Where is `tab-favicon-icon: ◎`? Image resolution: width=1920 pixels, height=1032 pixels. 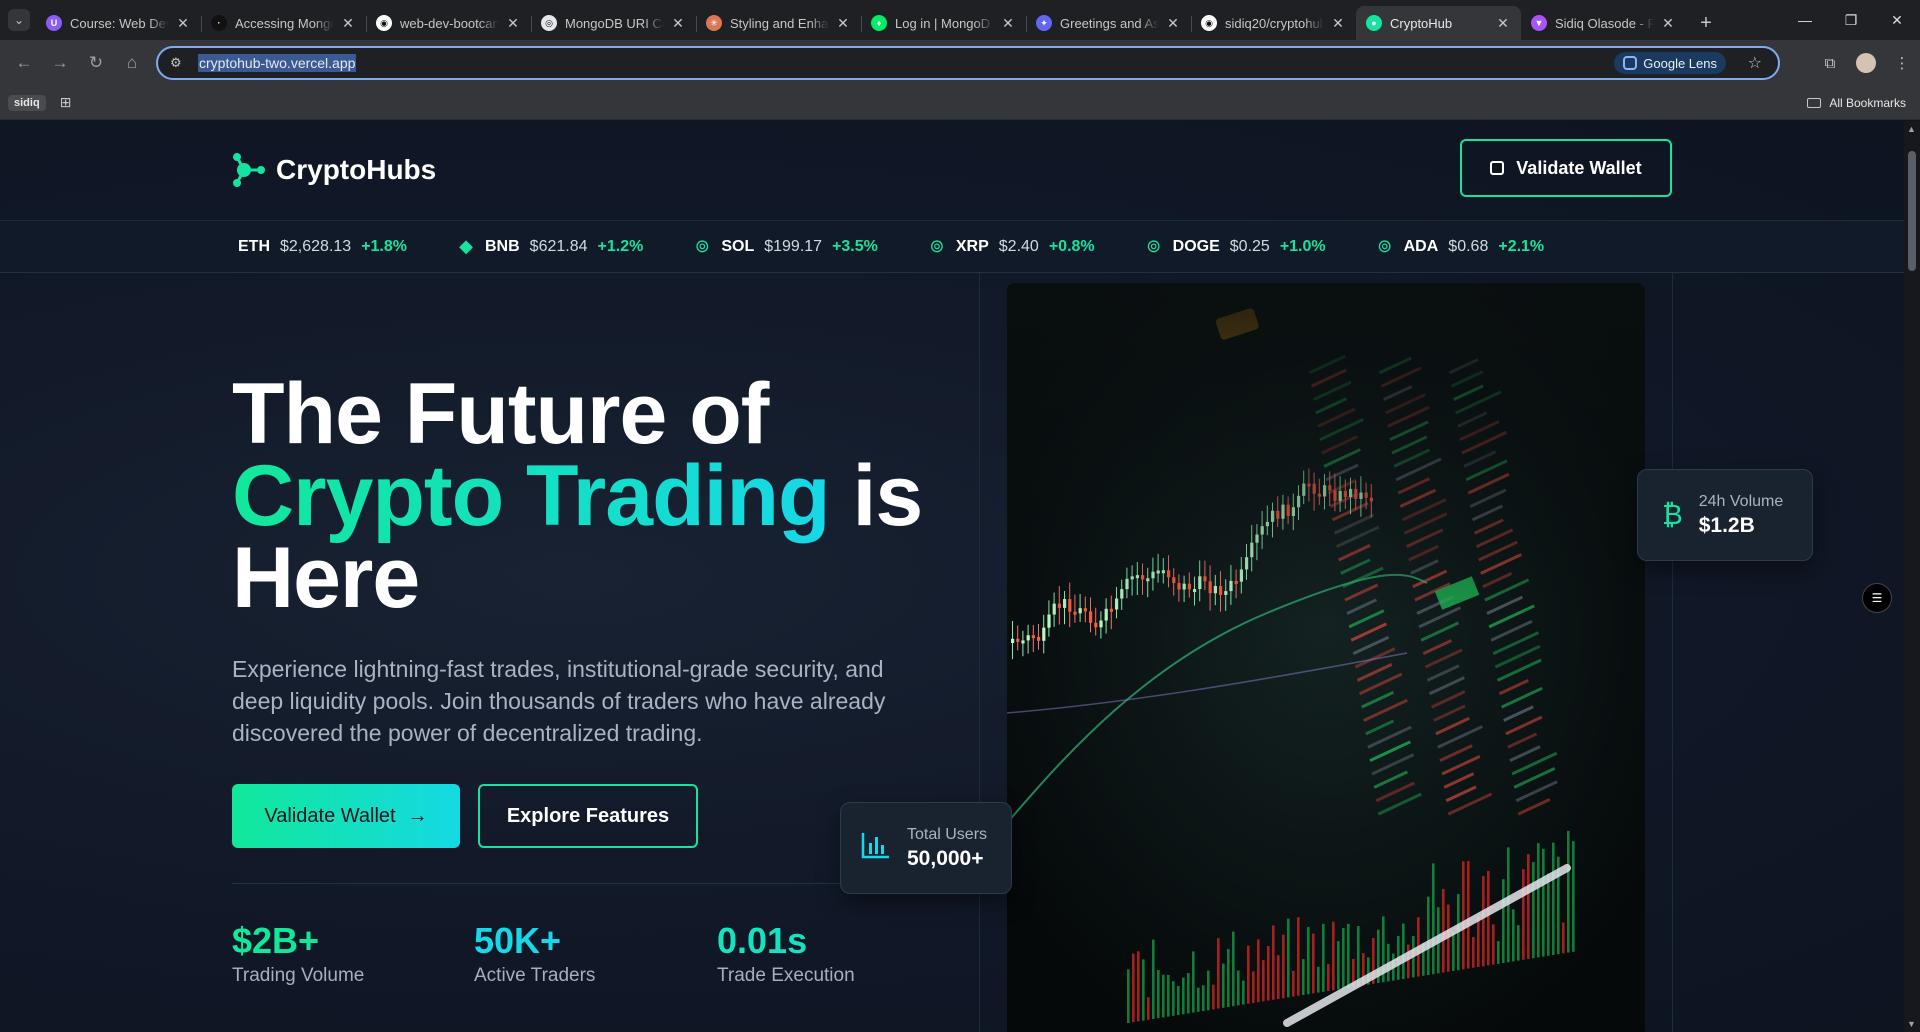
tab-favicon-icon: ◎ is located at coordinates (549, 23).